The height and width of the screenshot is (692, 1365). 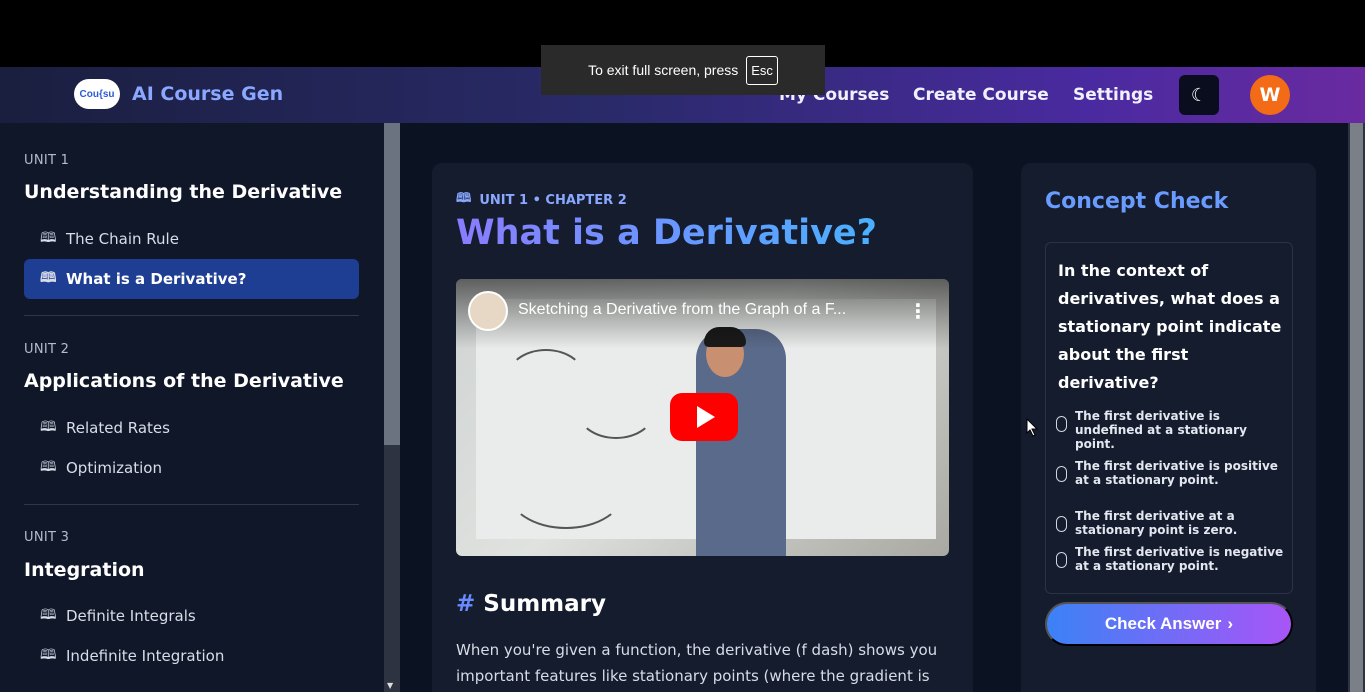 What do you see at coordinates (145, 656) in the screenshot?
I see `chapter-label: Indefinite Integration` at bounding box center [145, 656].